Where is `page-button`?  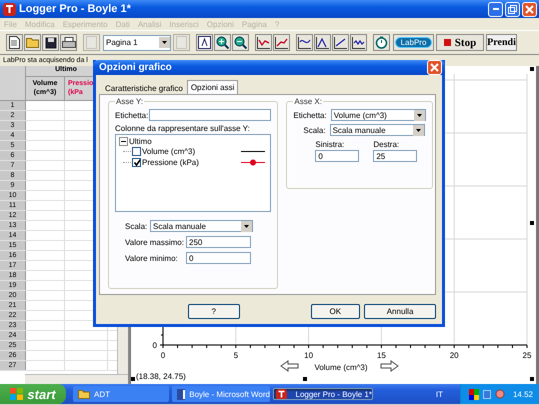
page-button is located at coordinates (14, 42).